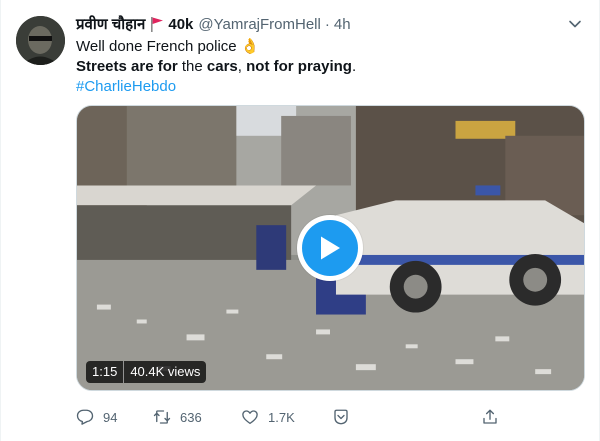  I want to click on like-button: 1.7K, so click(268, 417).